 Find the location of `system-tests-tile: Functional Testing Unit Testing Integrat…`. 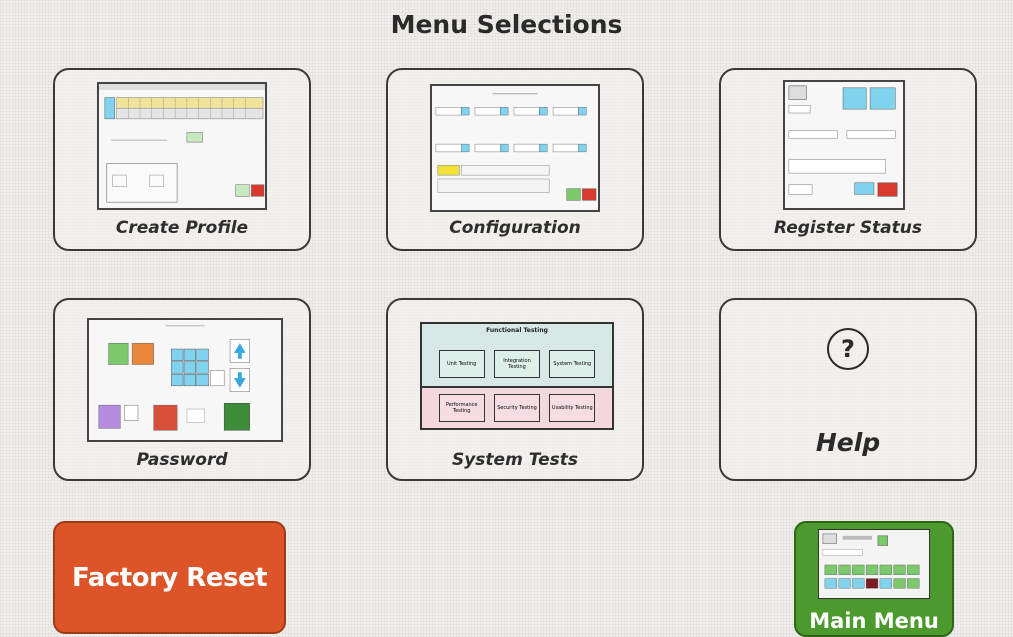

system-tests-tile: Functional Testing Unit Testing Integrat… is located at coordinates (515, 389).